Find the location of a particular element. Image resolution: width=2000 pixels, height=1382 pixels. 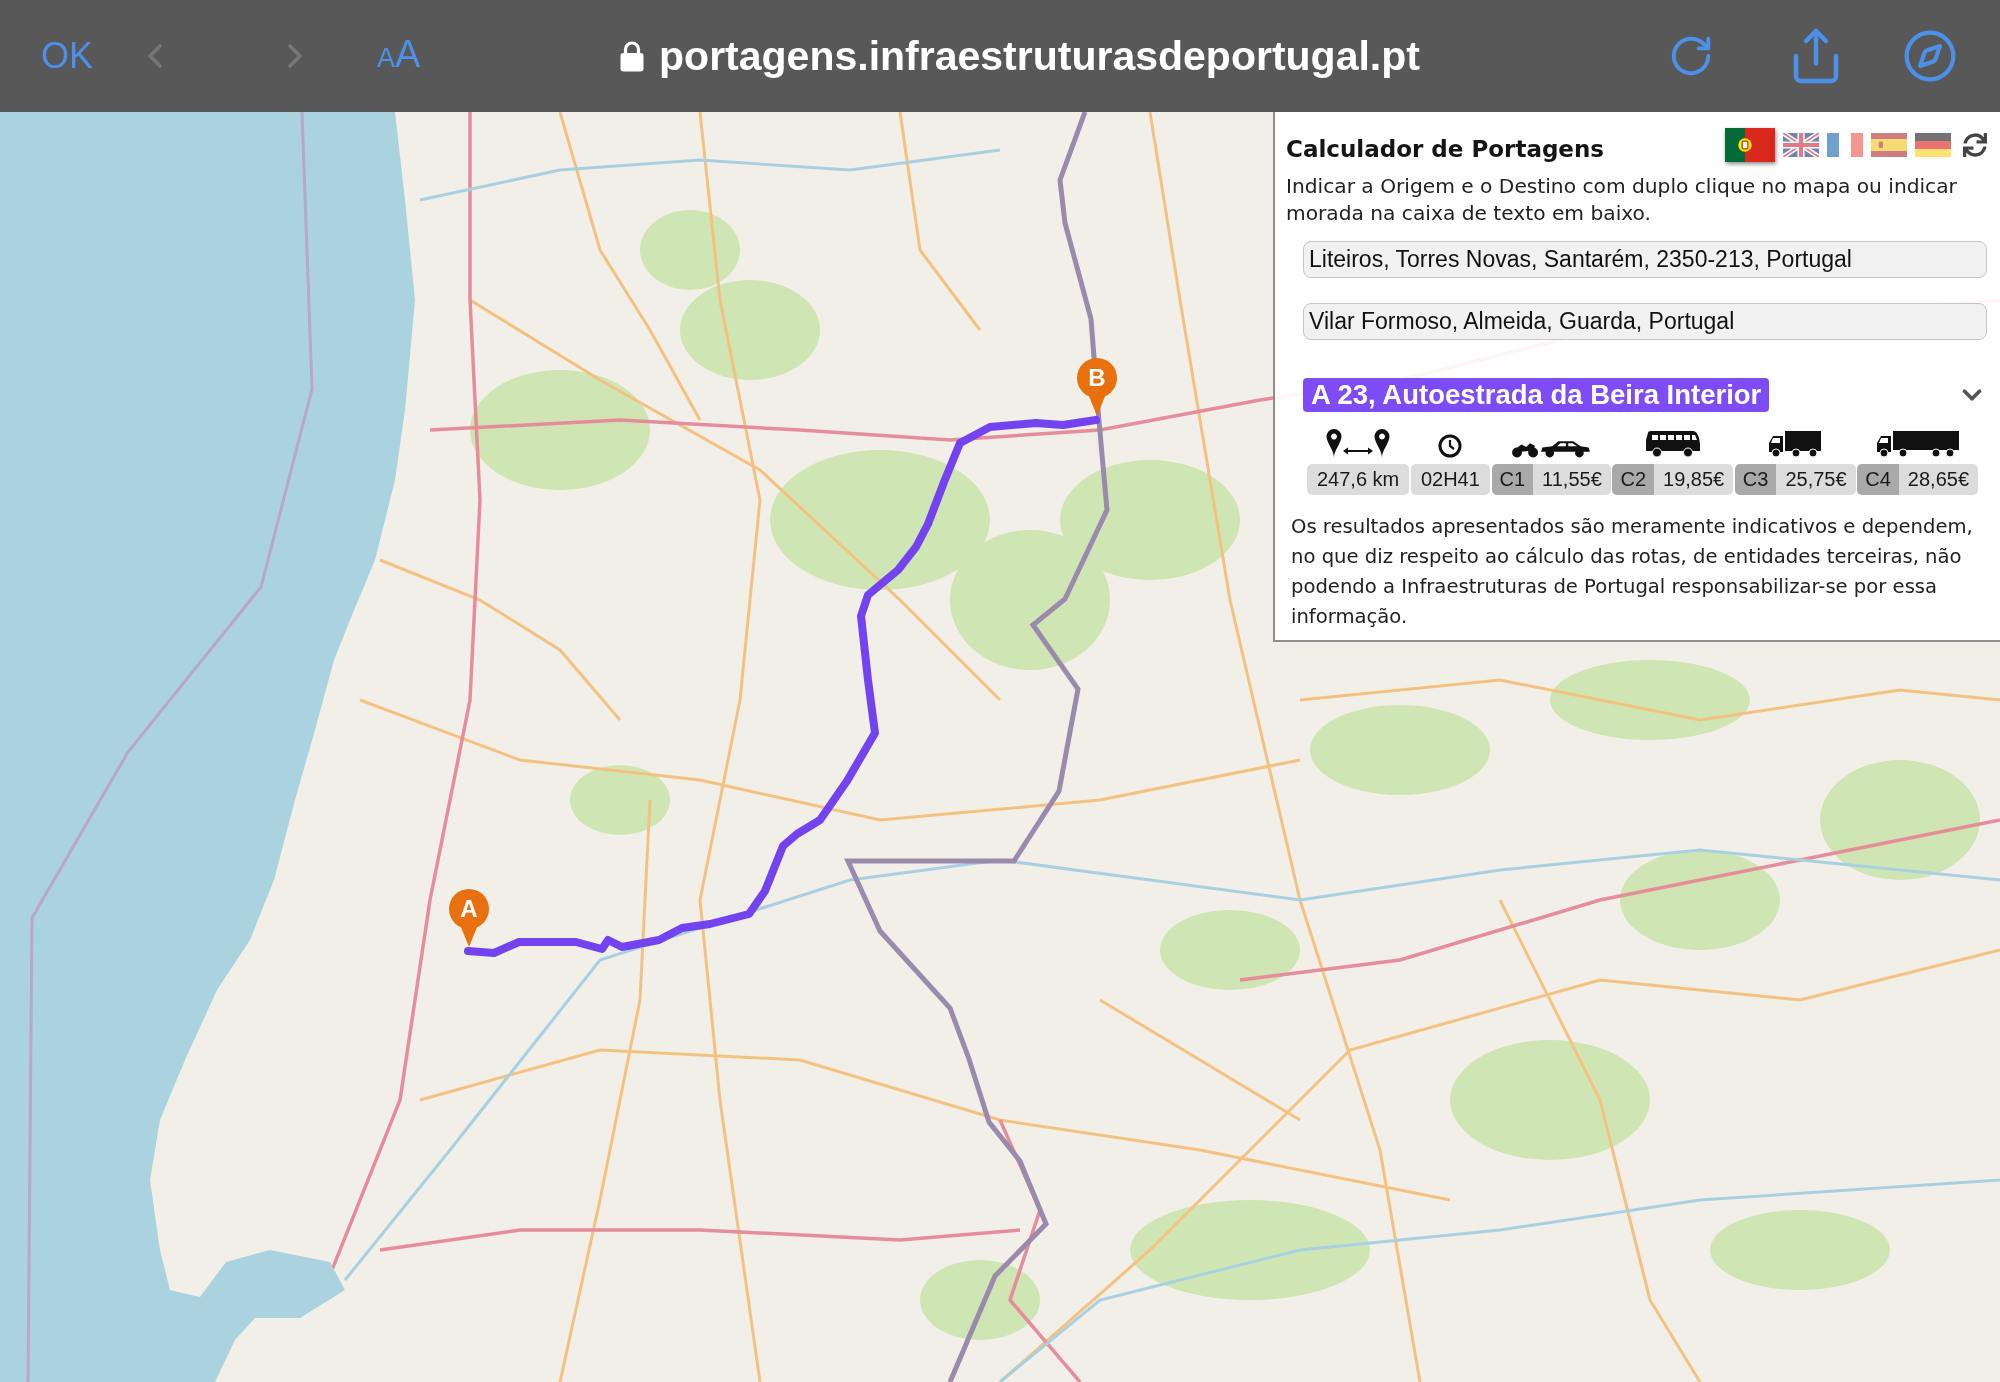

disclaimer-text: Os resultados apresentados são meramente indicativos e dependem, no que diz respeito ao cálculo das rotas, de entidades terceiras, não podendo a Infraestruturas de Portugal responsabilizar-se por essa informação. is located at coordinates (1632, 572).